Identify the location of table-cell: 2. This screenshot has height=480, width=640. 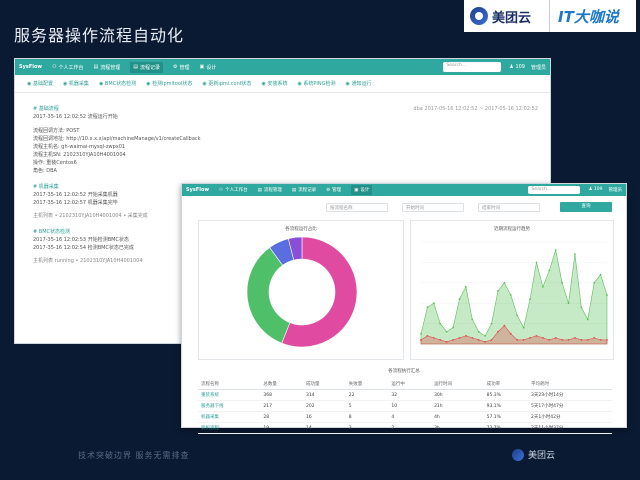
(410, 428).